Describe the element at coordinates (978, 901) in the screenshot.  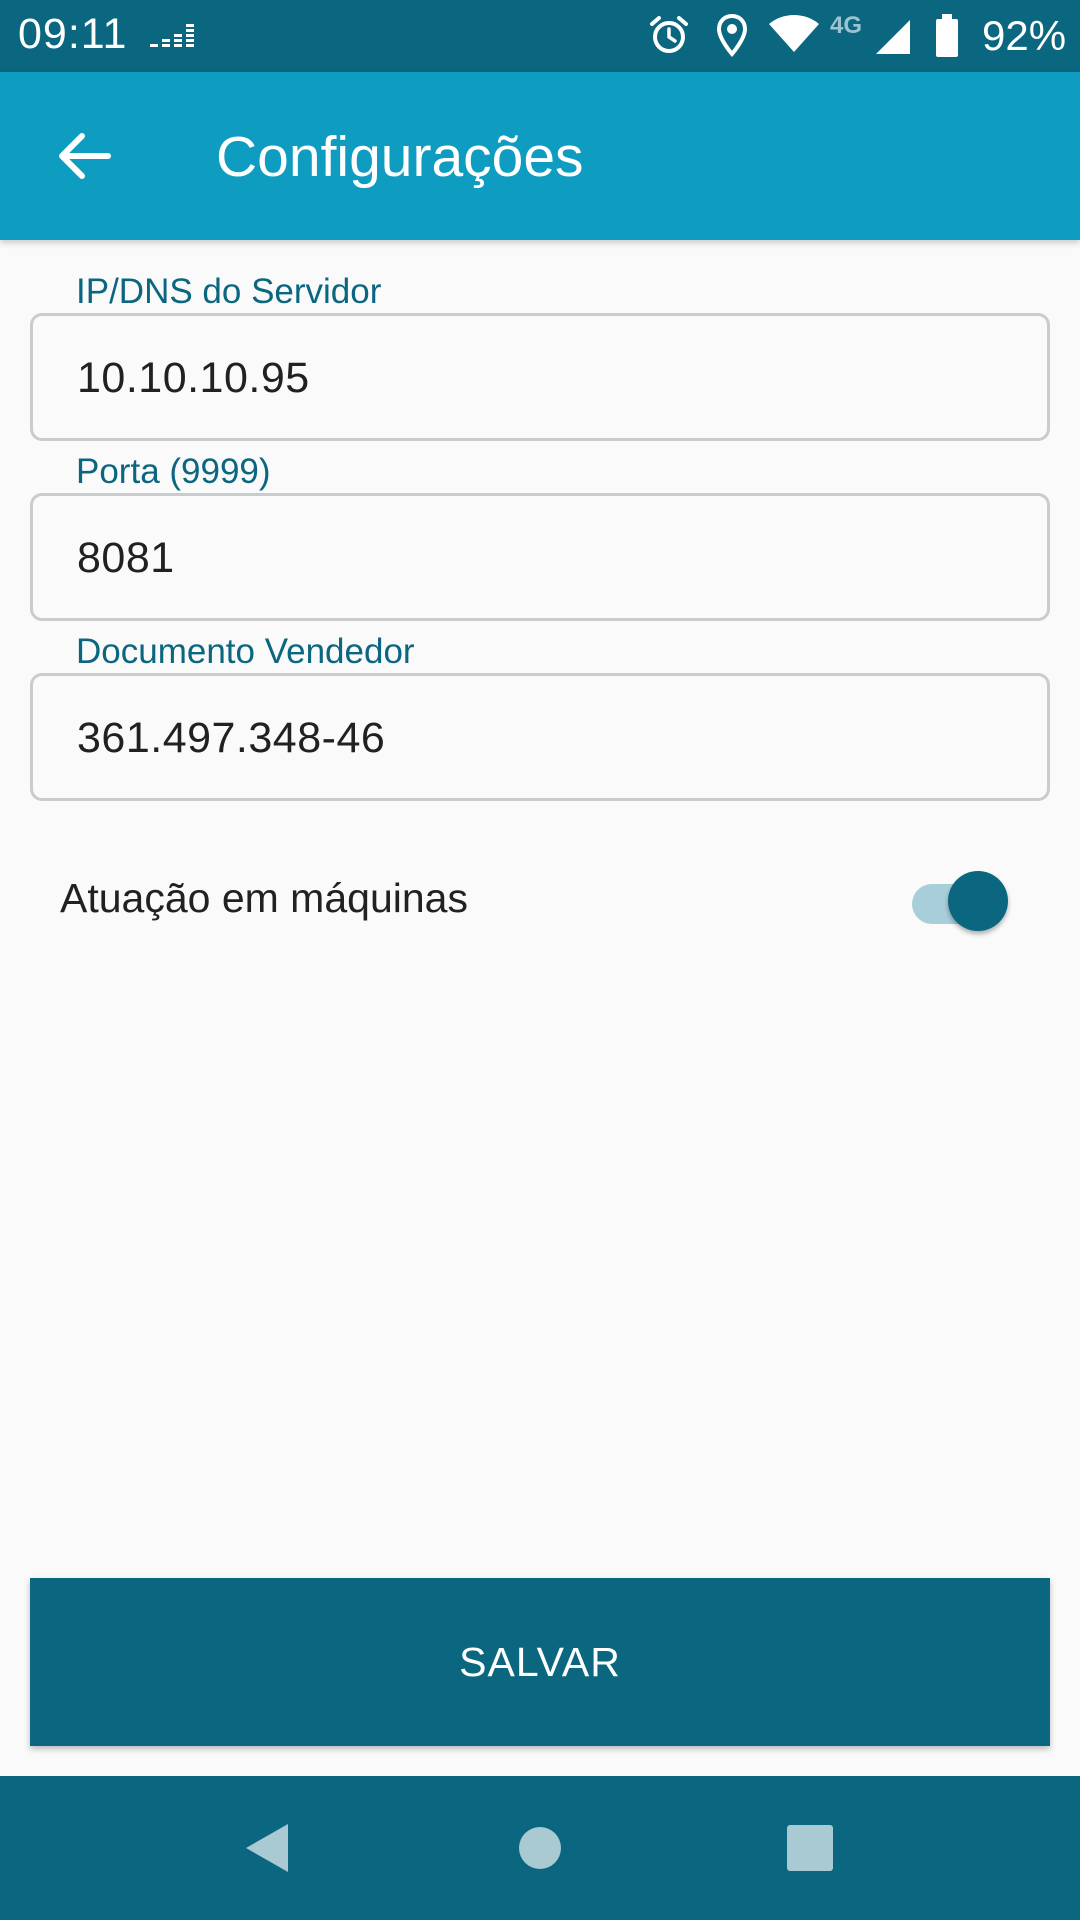
I see `switch-thumb` at that location.